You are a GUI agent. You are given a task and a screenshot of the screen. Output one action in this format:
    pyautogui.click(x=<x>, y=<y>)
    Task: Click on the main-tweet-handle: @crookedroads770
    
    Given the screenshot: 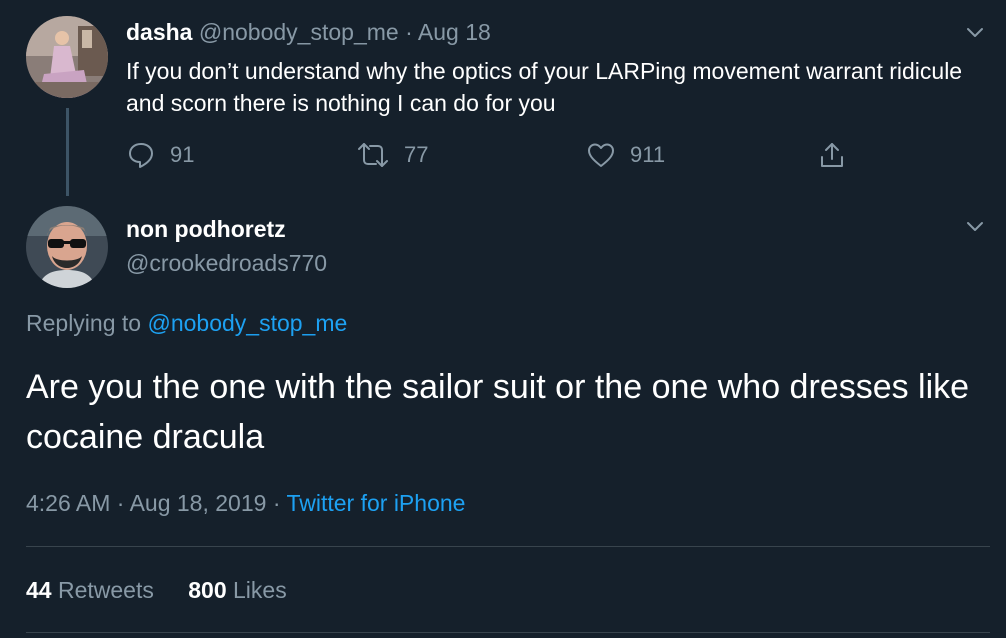 What is the action you would take?
    pyautogui.click(x=226, y=263)
    